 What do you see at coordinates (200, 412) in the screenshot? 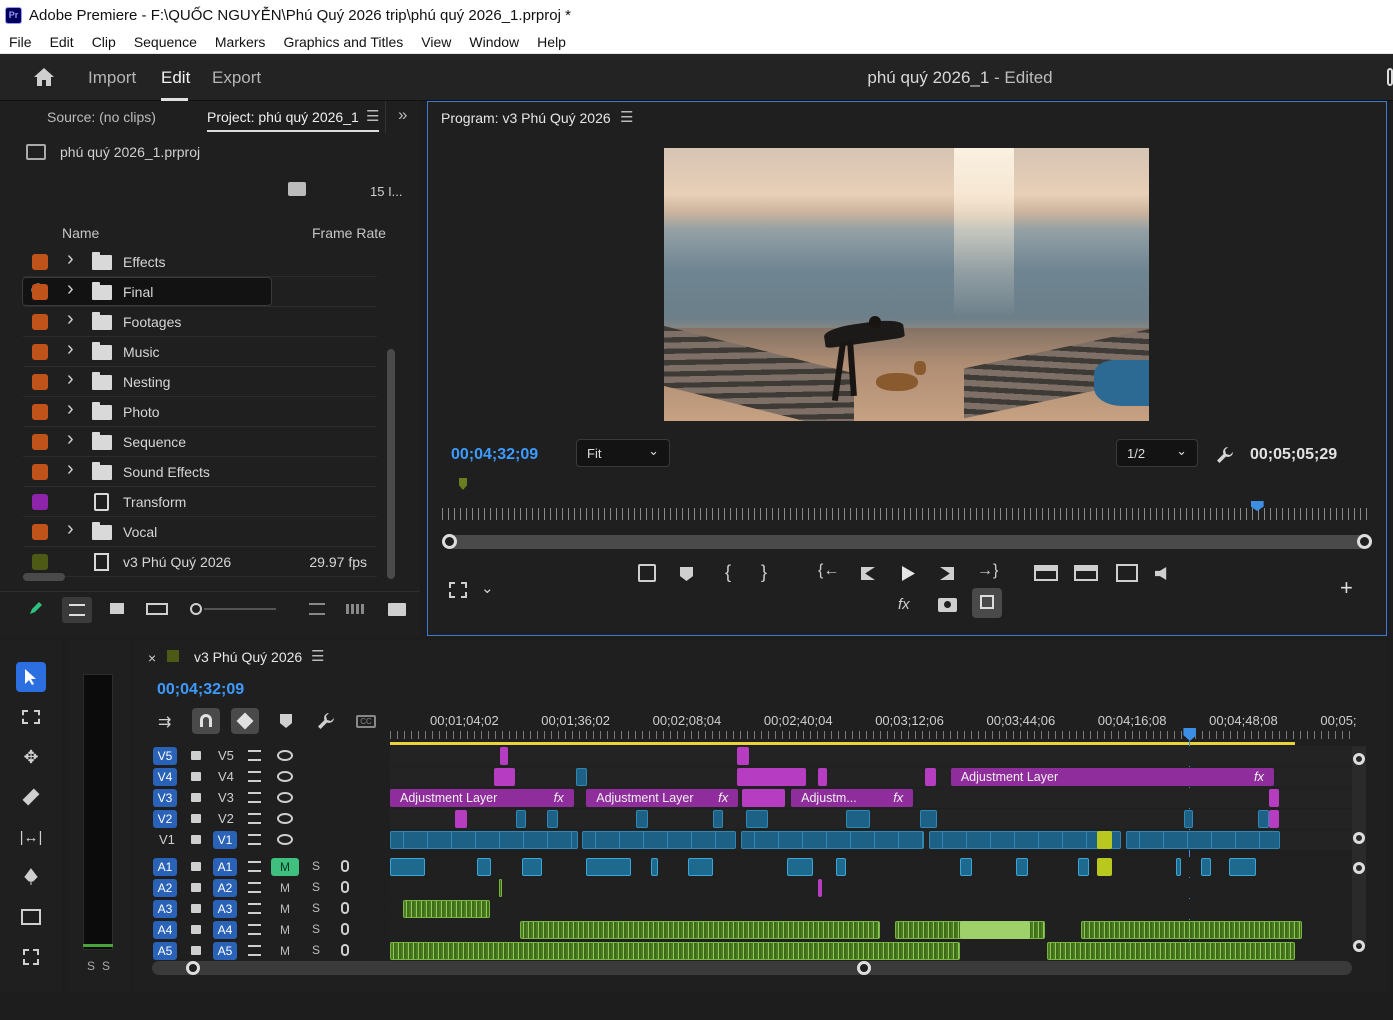
I see `project-item-row: › Photo` at bounding box center [200, 412].